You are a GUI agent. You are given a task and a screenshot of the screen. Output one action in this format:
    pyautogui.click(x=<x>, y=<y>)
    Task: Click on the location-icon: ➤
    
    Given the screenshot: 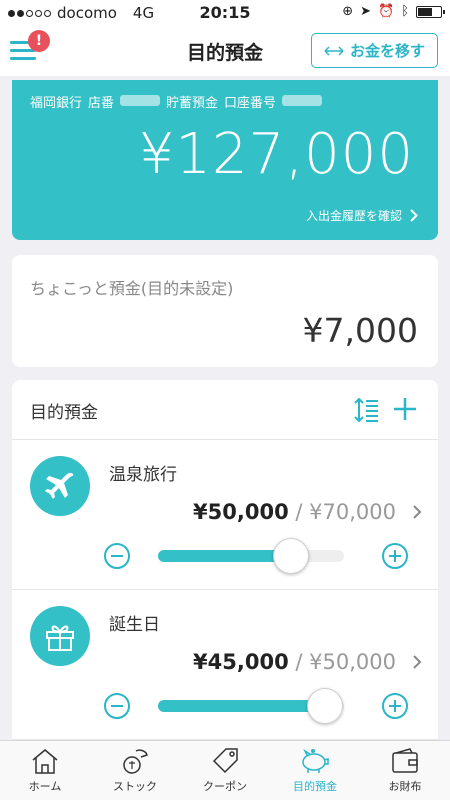 What is the action you would take?
    pyautogui.click(x=365, y=11)
    